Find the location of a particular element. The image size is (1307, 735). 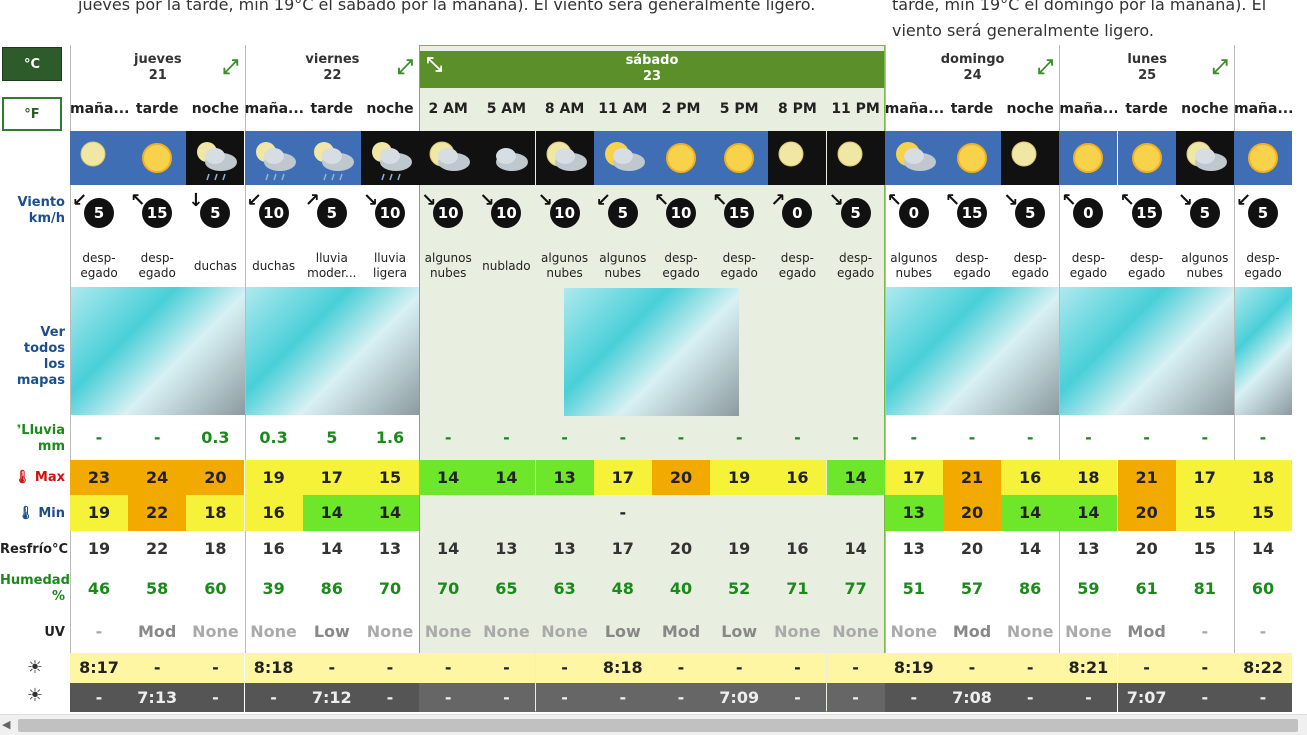

wind-speed-badge: 5 ↙ is located at coordinates (1257, 209).